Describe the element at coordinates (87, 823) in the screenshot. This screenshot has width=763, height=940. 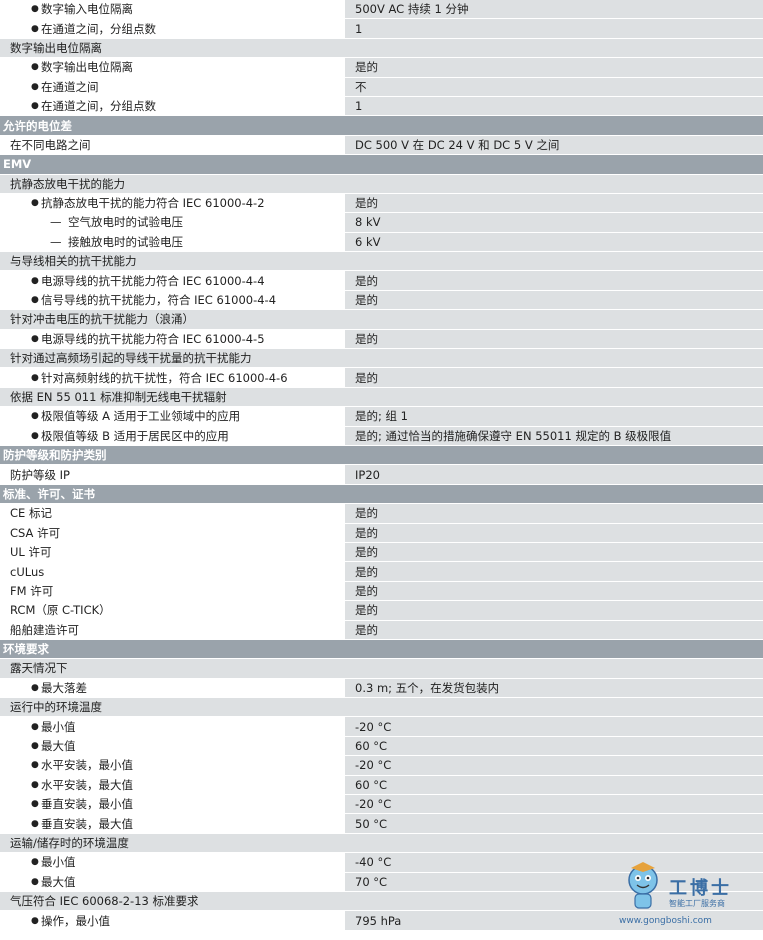
I see `spec-label-text: 垂直安装，最大值` at that location.